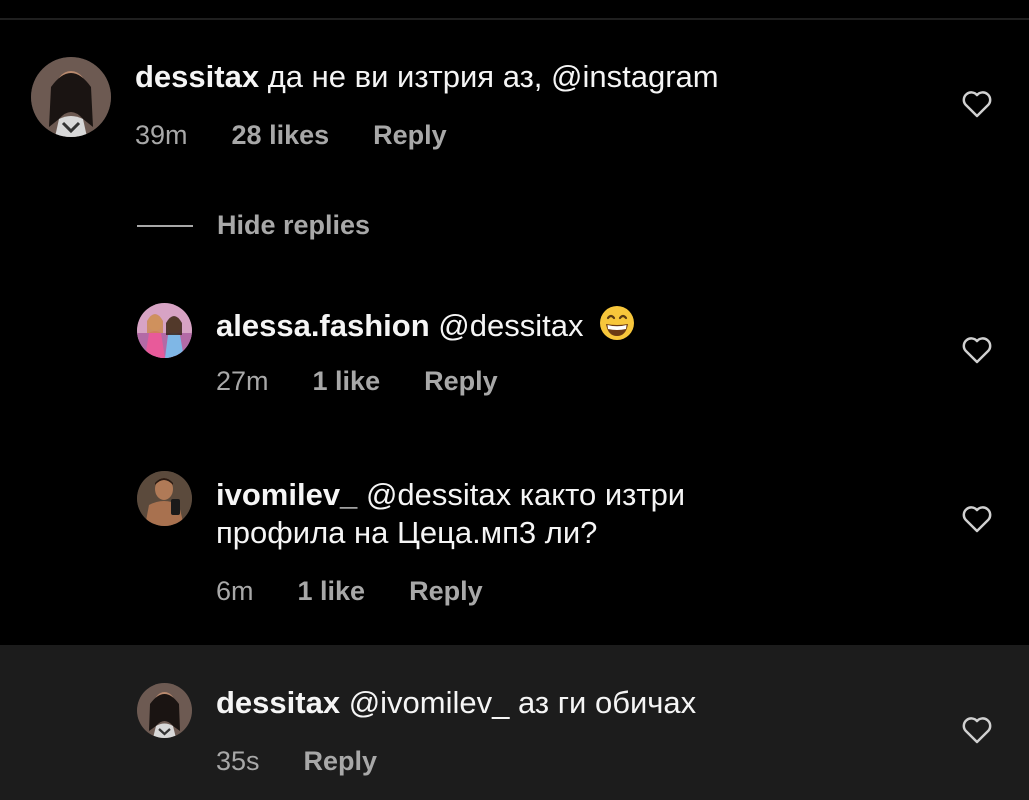  I want to click on top-divider, so click(514, 19).